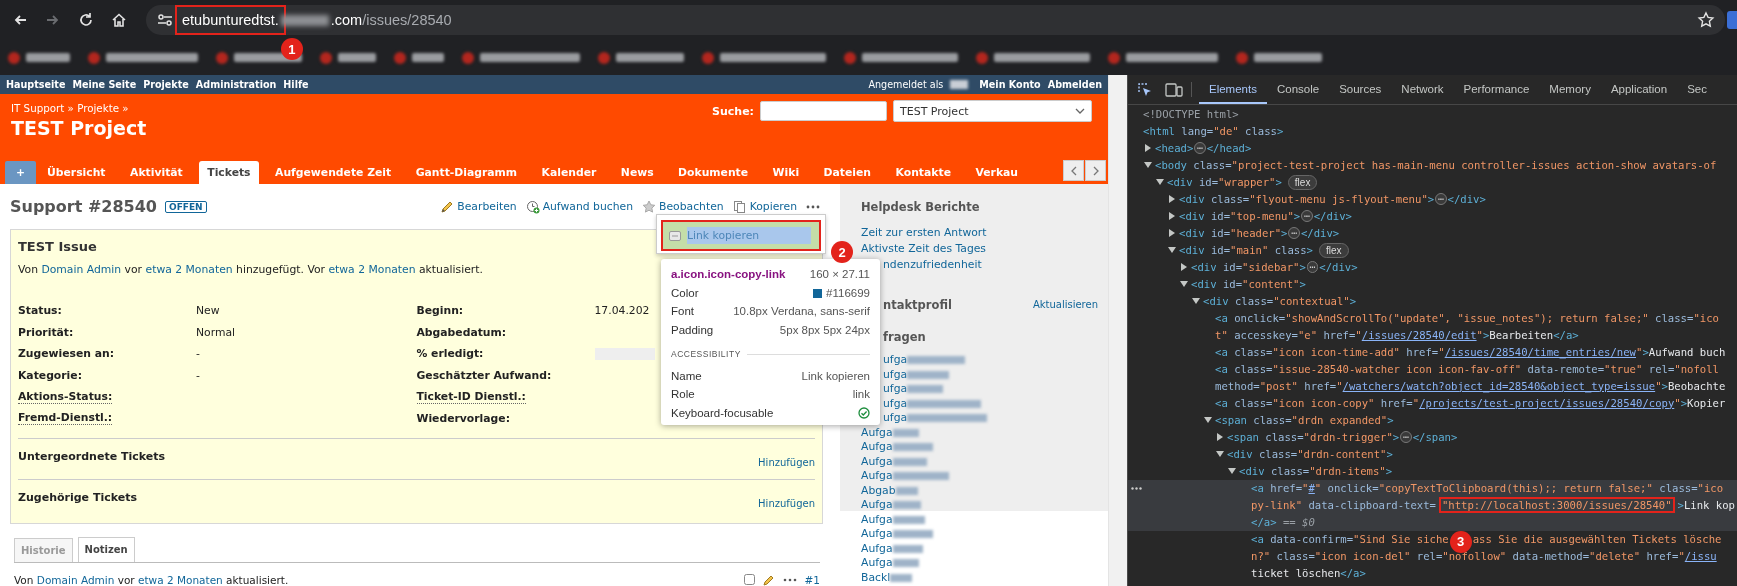 This screenshot has width=1737, height=586. Describe the element at coordinates (1010, 84) in the screenshot. I see `menu-link: Mein Konto` at that location.